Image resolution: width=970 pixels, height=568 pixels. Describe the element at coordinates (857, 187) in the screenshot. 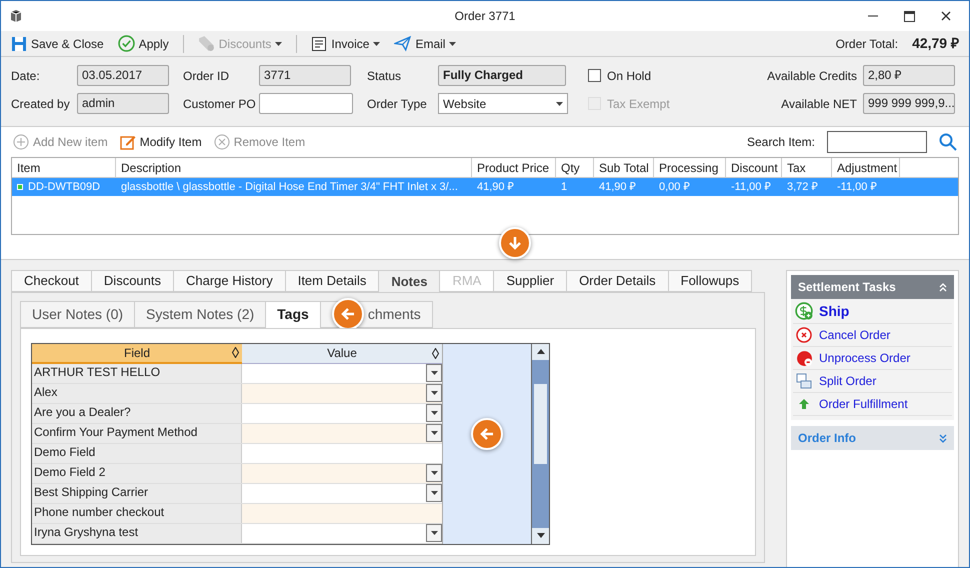

I see `table-cell-text: -11,00 ₽` at that location.